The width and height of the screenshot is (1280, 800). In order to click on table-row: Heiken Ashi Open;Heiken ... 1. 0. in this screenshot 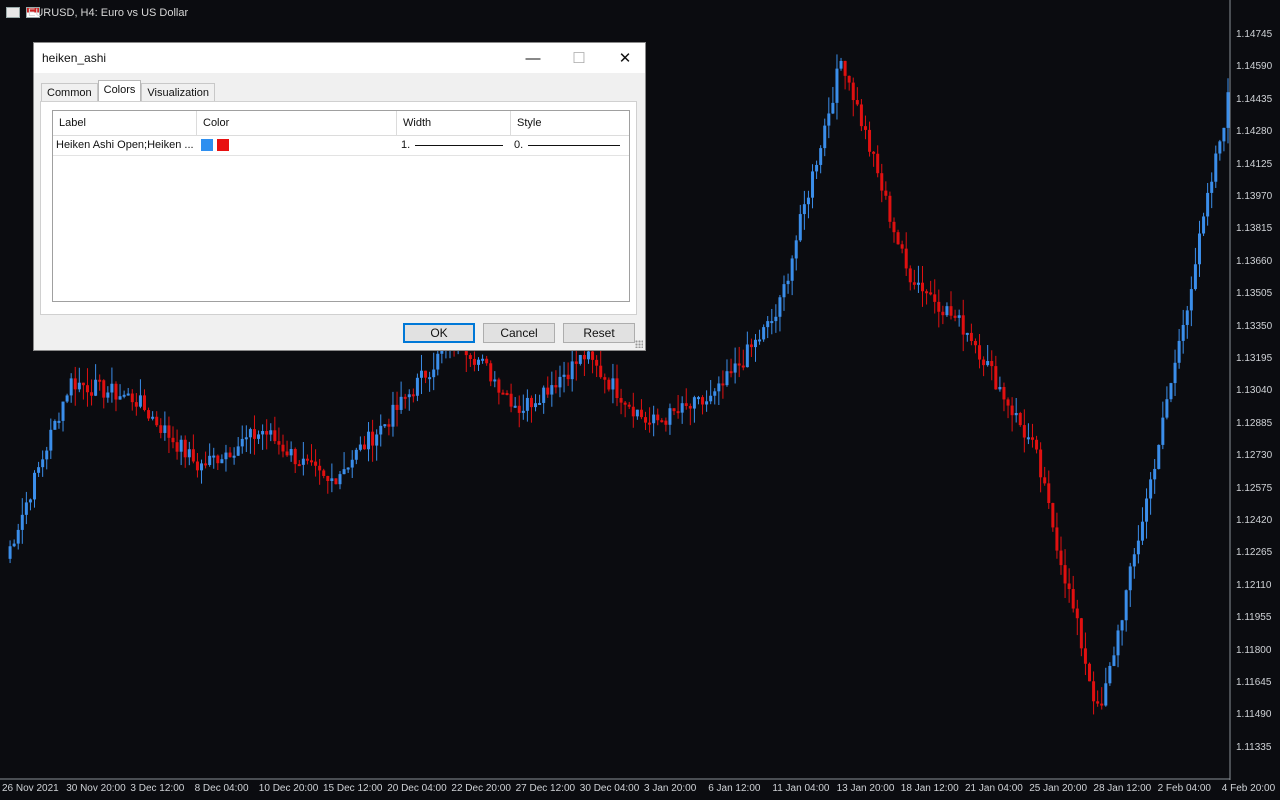, I will do `click(341, 145)`.